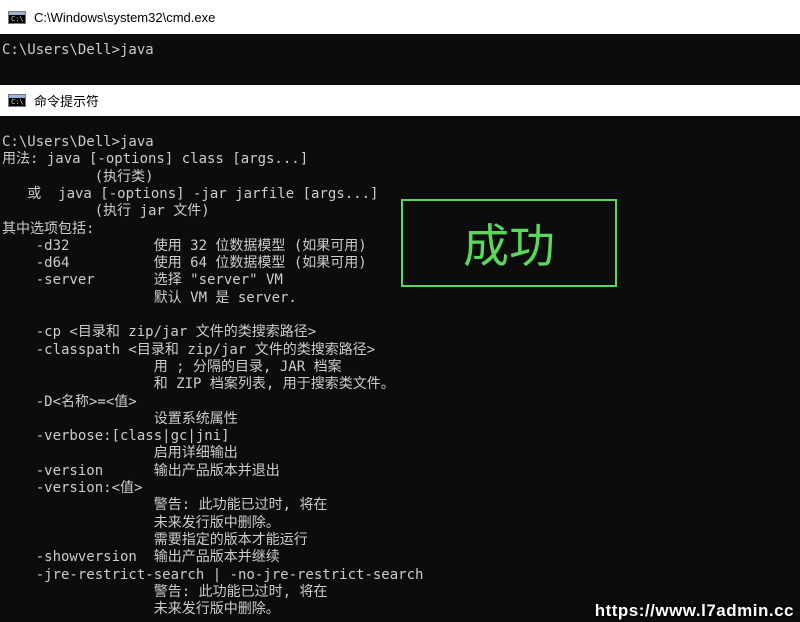 The height and width of the screenshot is (622, 800). Describe the element at coordinates (106, 211) in the screenshot. I see `terminal-line: (执行 jar 文件)` at that location.